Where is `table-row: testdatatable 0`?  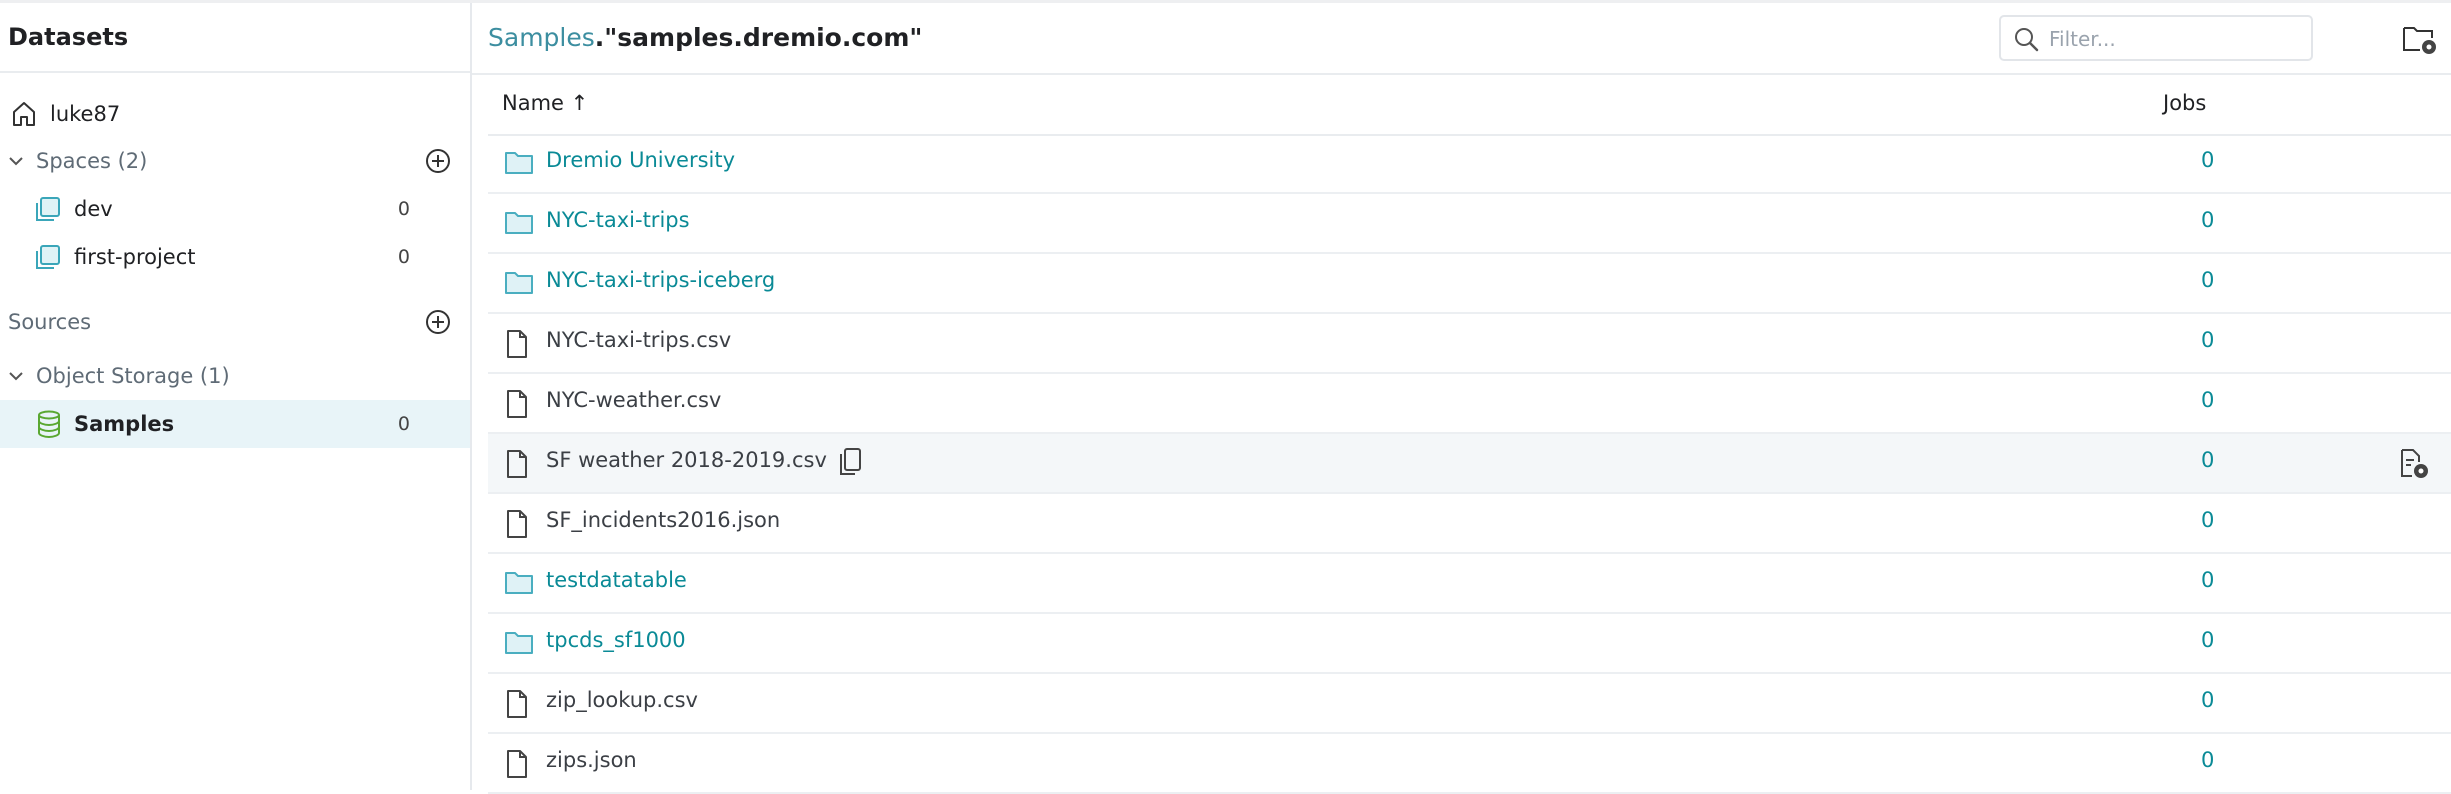 table-row: testdatatable 0 is located at coordinates (1469, 584).